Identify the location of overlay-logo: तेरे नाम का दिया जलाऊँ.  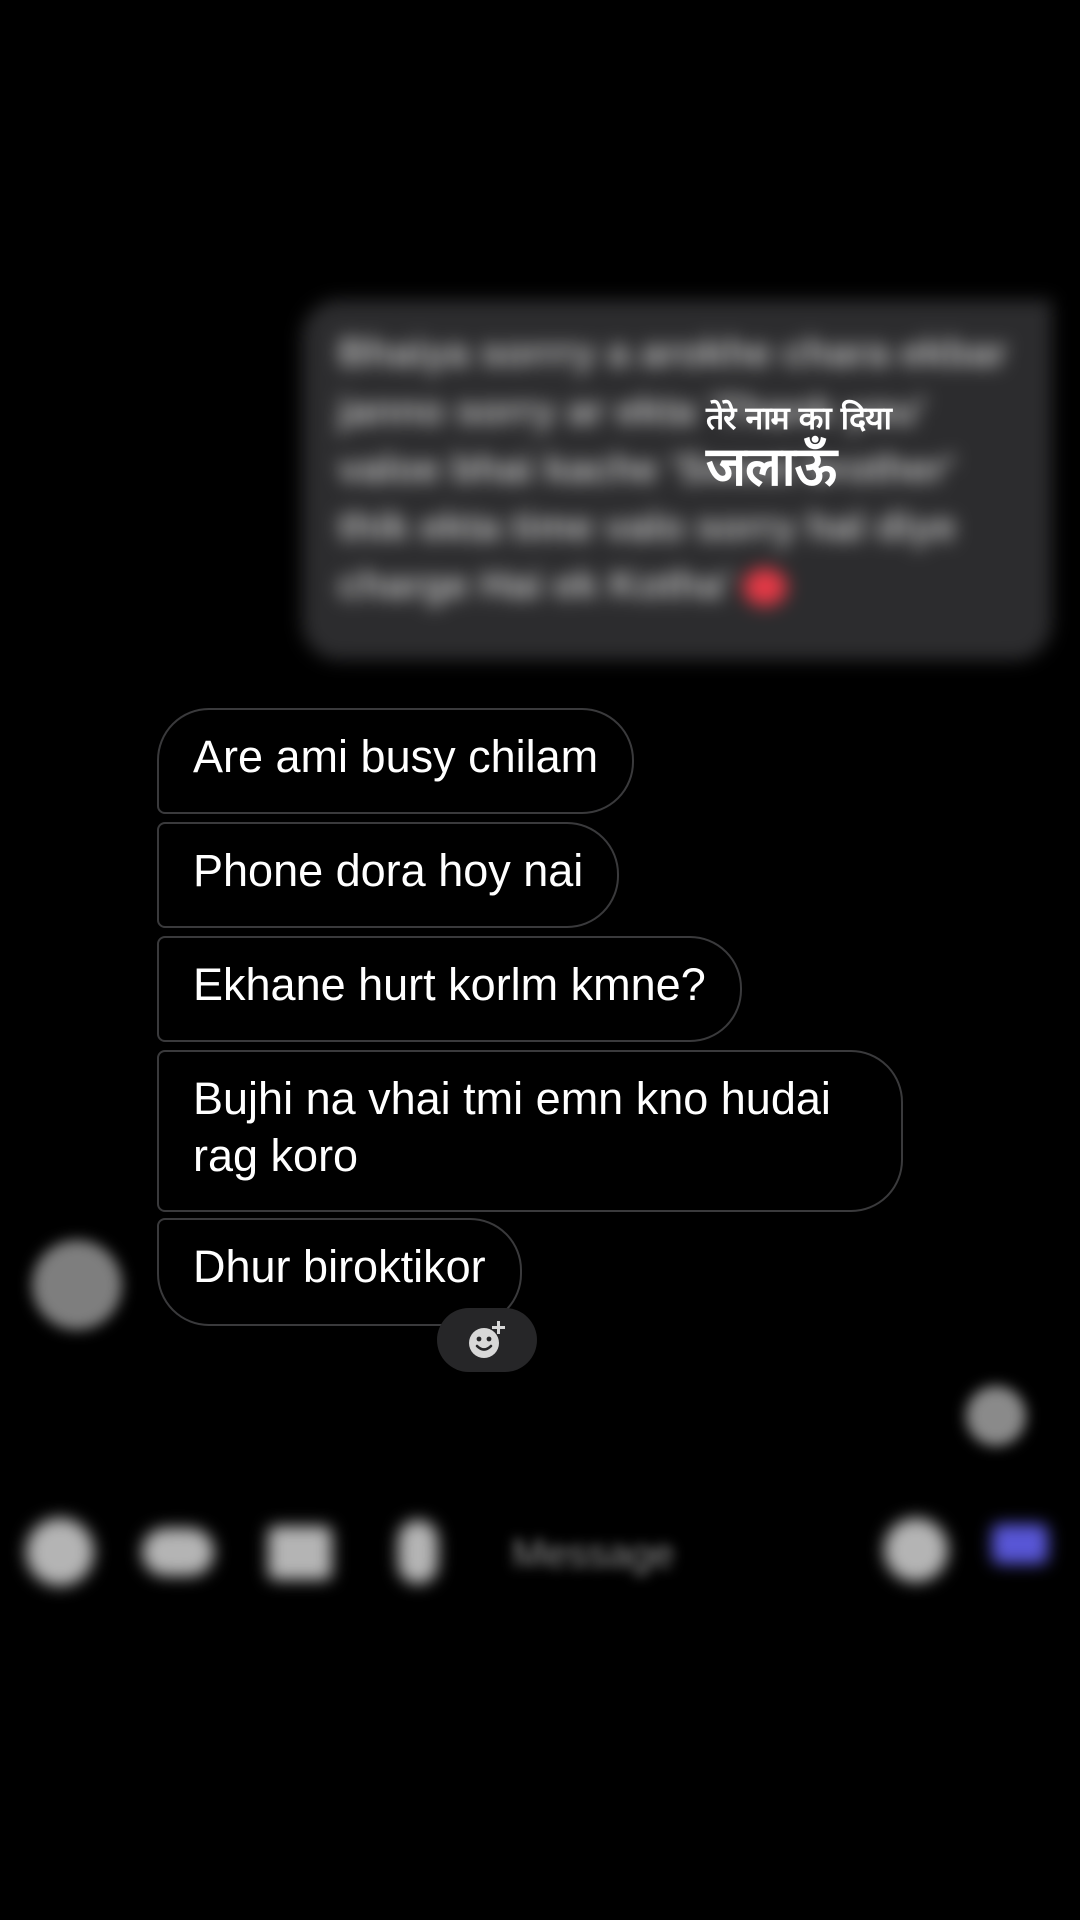
(836, 447).